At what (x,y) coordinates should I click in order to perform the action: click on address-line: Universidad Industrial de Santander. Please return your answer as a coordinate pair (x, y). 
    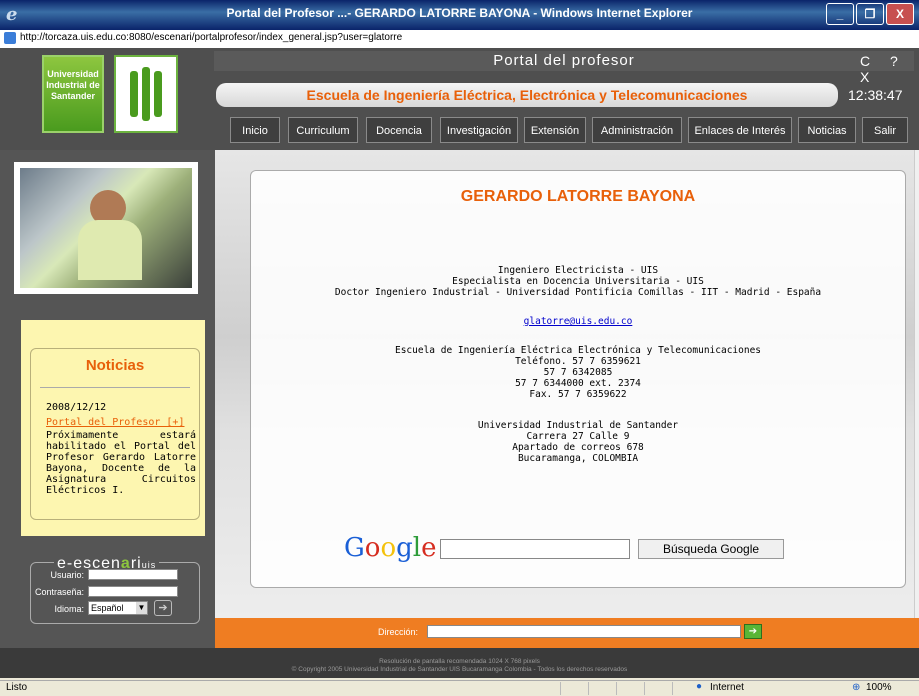
    Looking at the image, I should click on (578, 425).